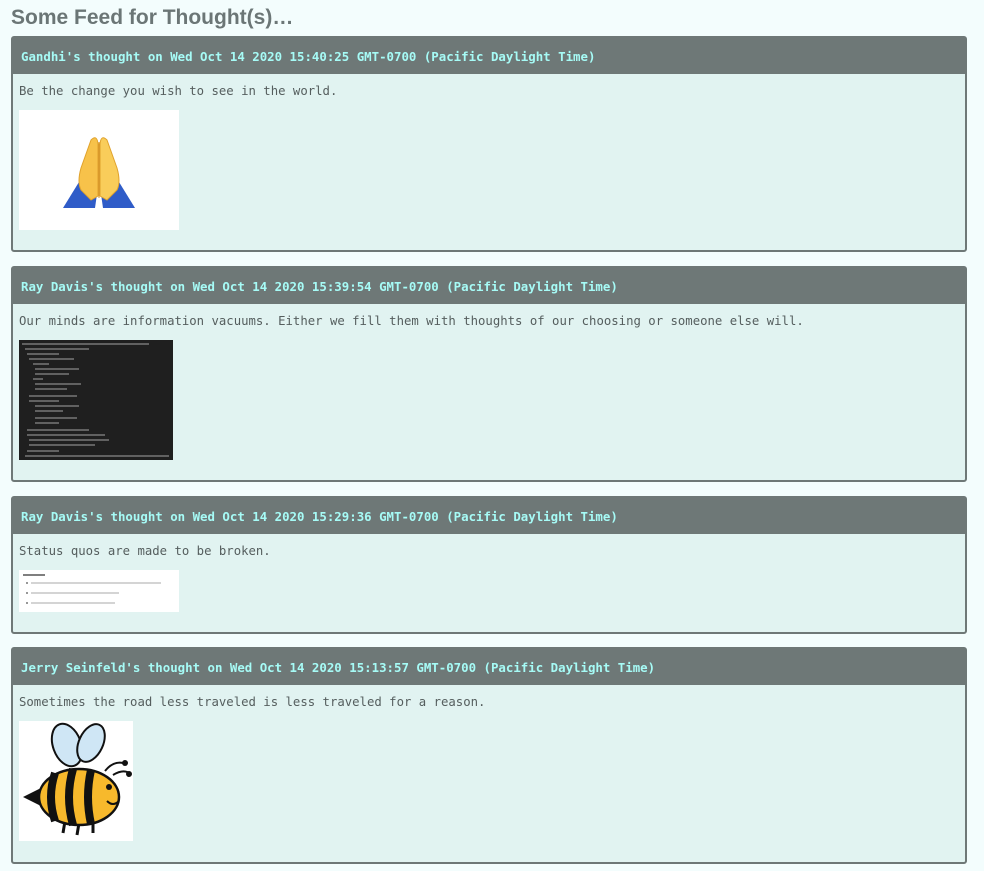 The height and width of the screenshot is (871, 984). What do you see at coordinates (145, 551) in the screenshot?
I see `thought-text: Status quos are made to be broken.` at bounding box center [145, 551].